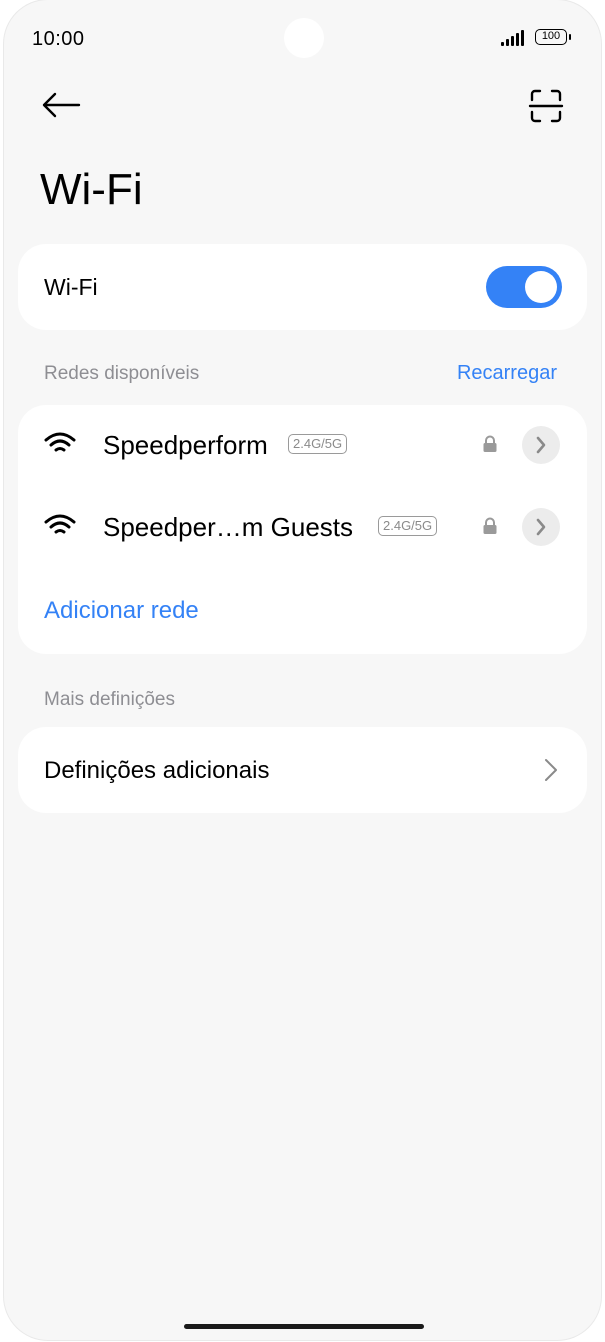 The image size is (605, 1342). What do you see at coordinates (304, 1326) in the screenshot?
I see `home-indicator` at bounding box center [304, 1326].